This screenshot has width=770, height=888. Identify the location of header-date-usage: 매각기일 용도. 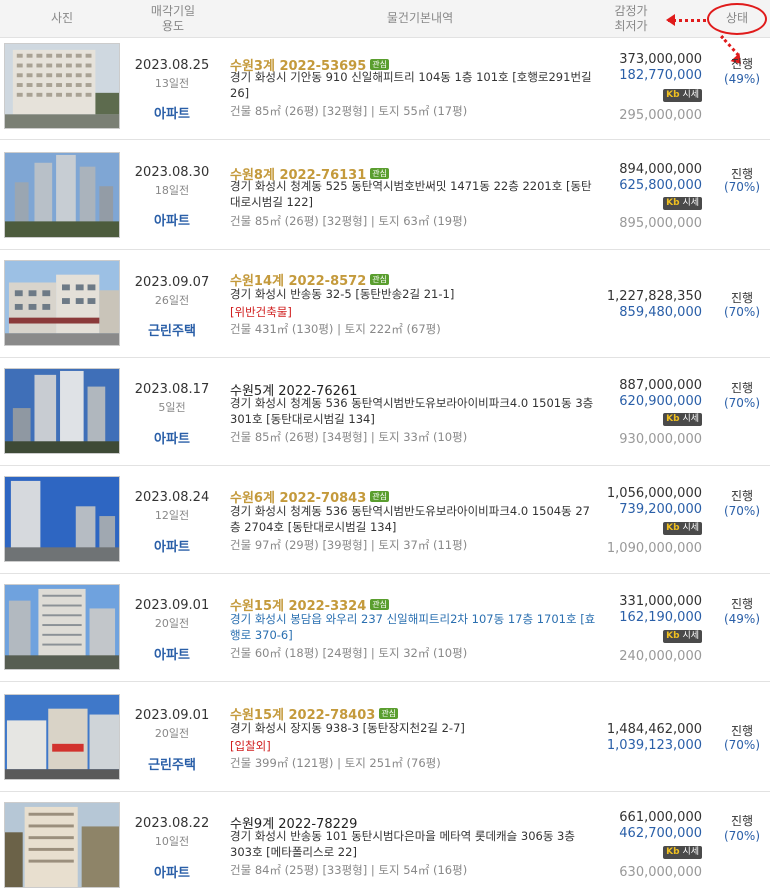
(173, 19).